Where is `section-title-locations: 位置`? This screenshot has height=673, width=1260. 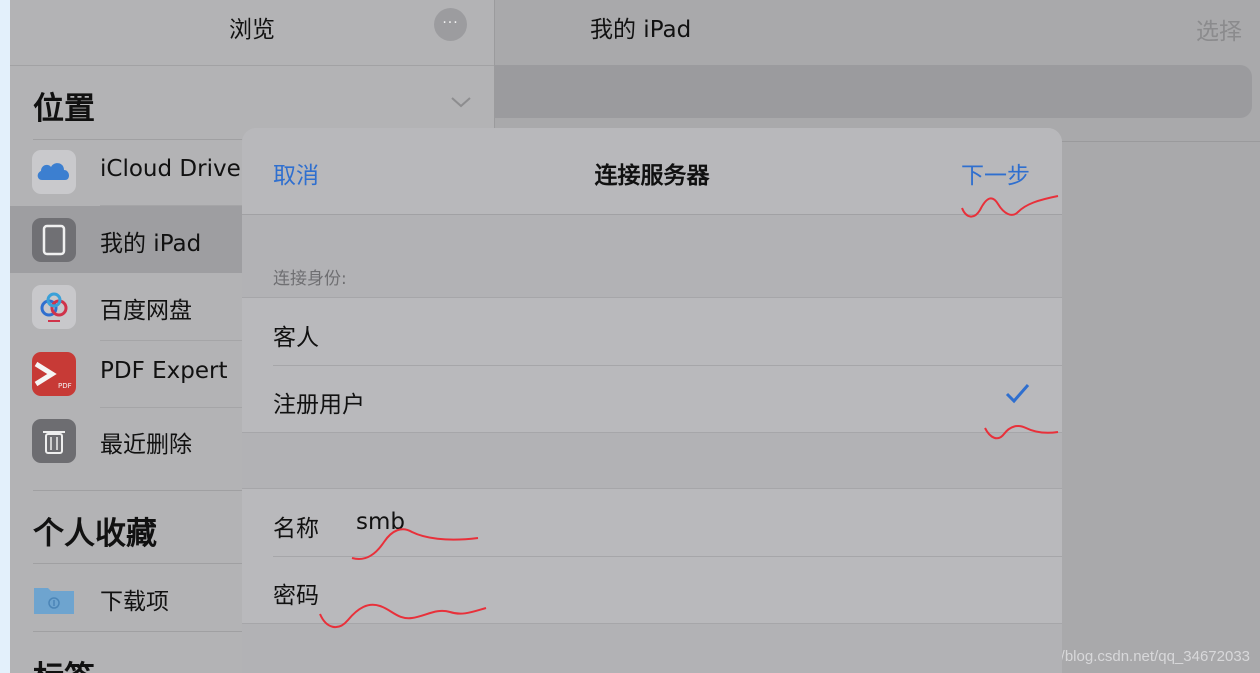
section-title-locations: 位置 is located at coordinates (64, 105).